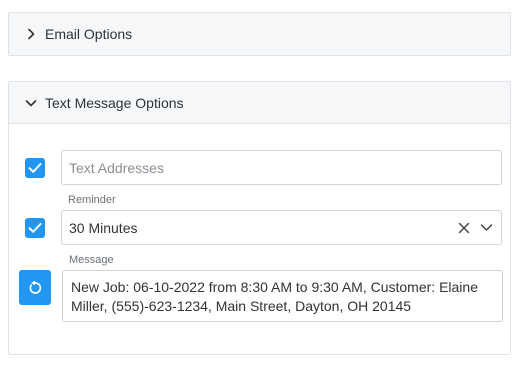  Describe the element at coordinates (103, 227) in the screenshot. I see `reminder-value: 30 Minutes` at that location.